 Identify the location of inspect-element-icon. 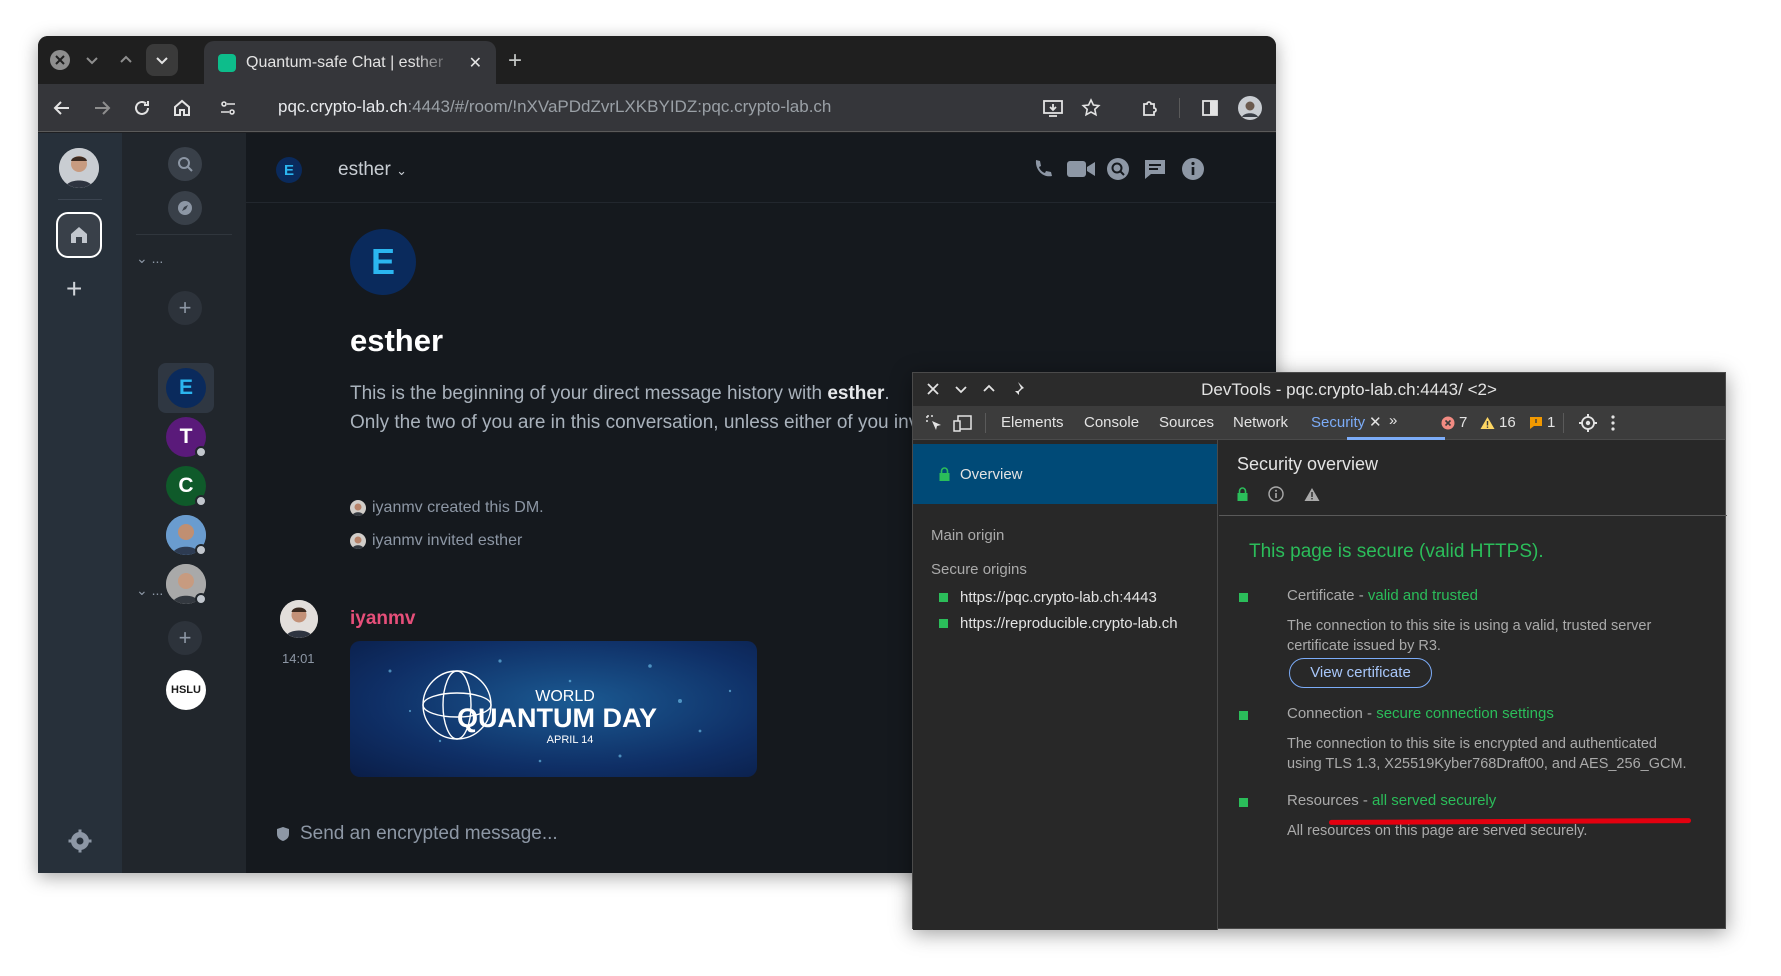
(934, 423).